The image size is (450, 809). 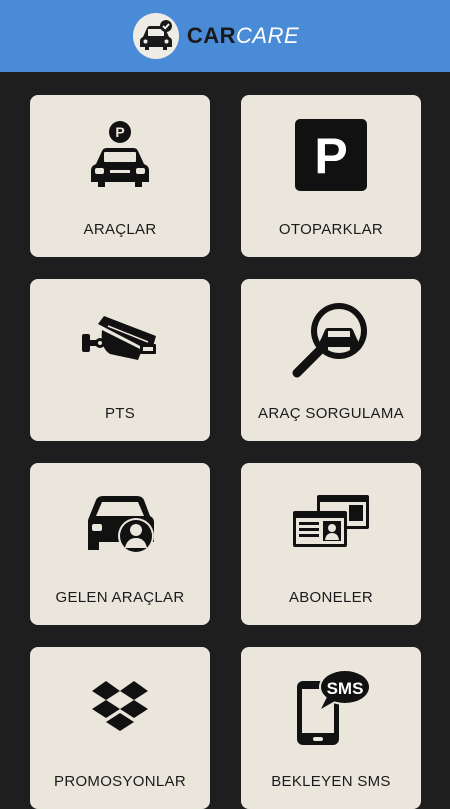 I want to click on menu-tile-bekleyen-sms: SMS BEKLEYEN SMS, so click(x=331, y=728).